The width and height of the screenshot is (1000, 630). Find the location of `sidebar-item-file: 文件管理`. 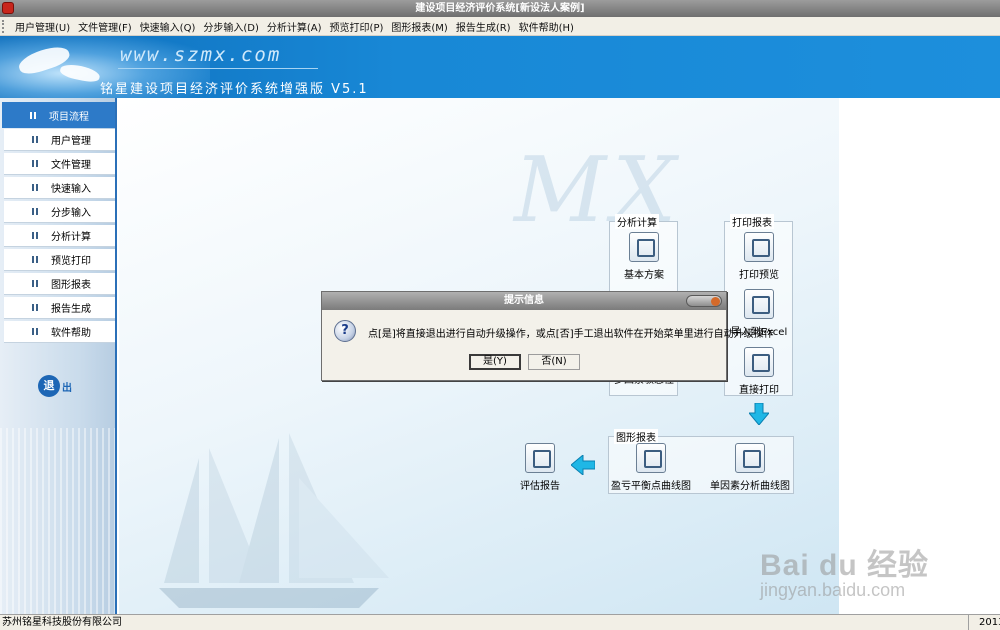

sidebar-item-file: 文件管理 is located at coordinates (59, 164).